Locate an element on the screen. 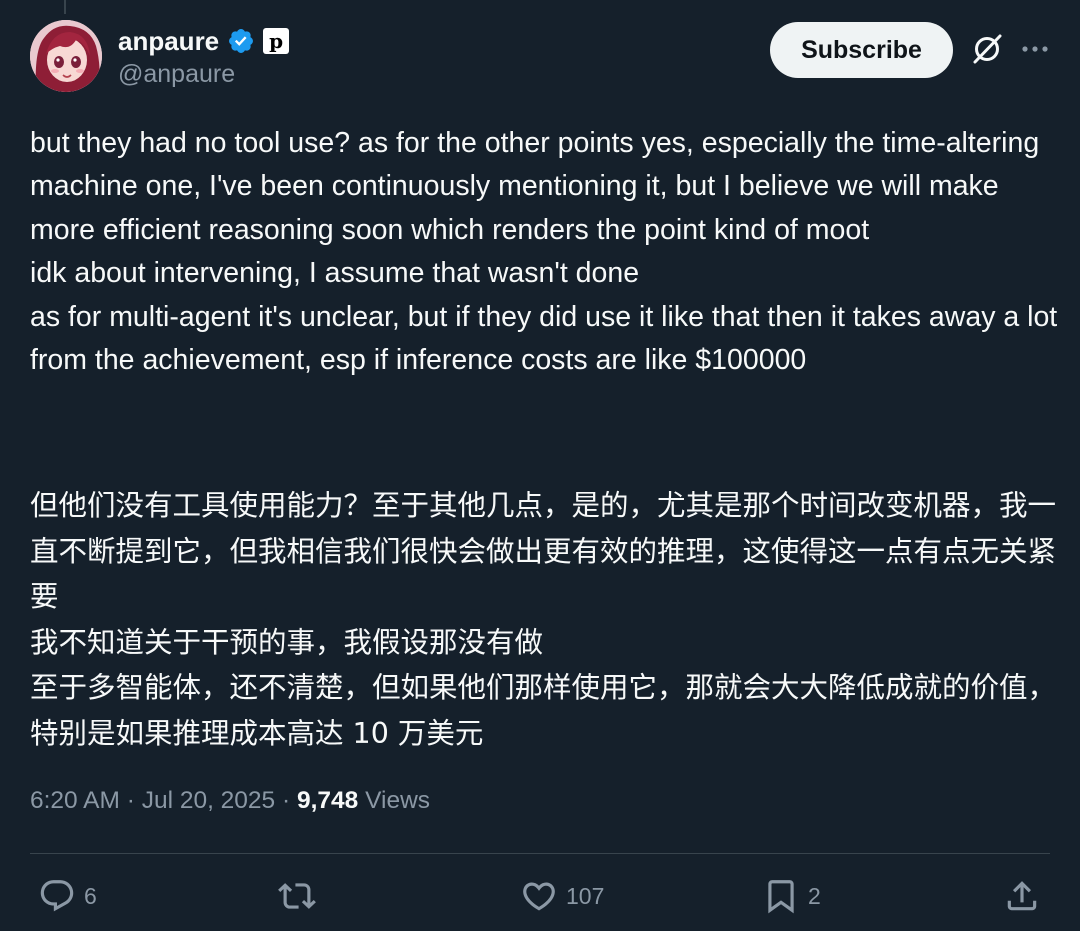 This screenshot has width=1080, height=931. heart-icon is located at coordinates (539, 896).